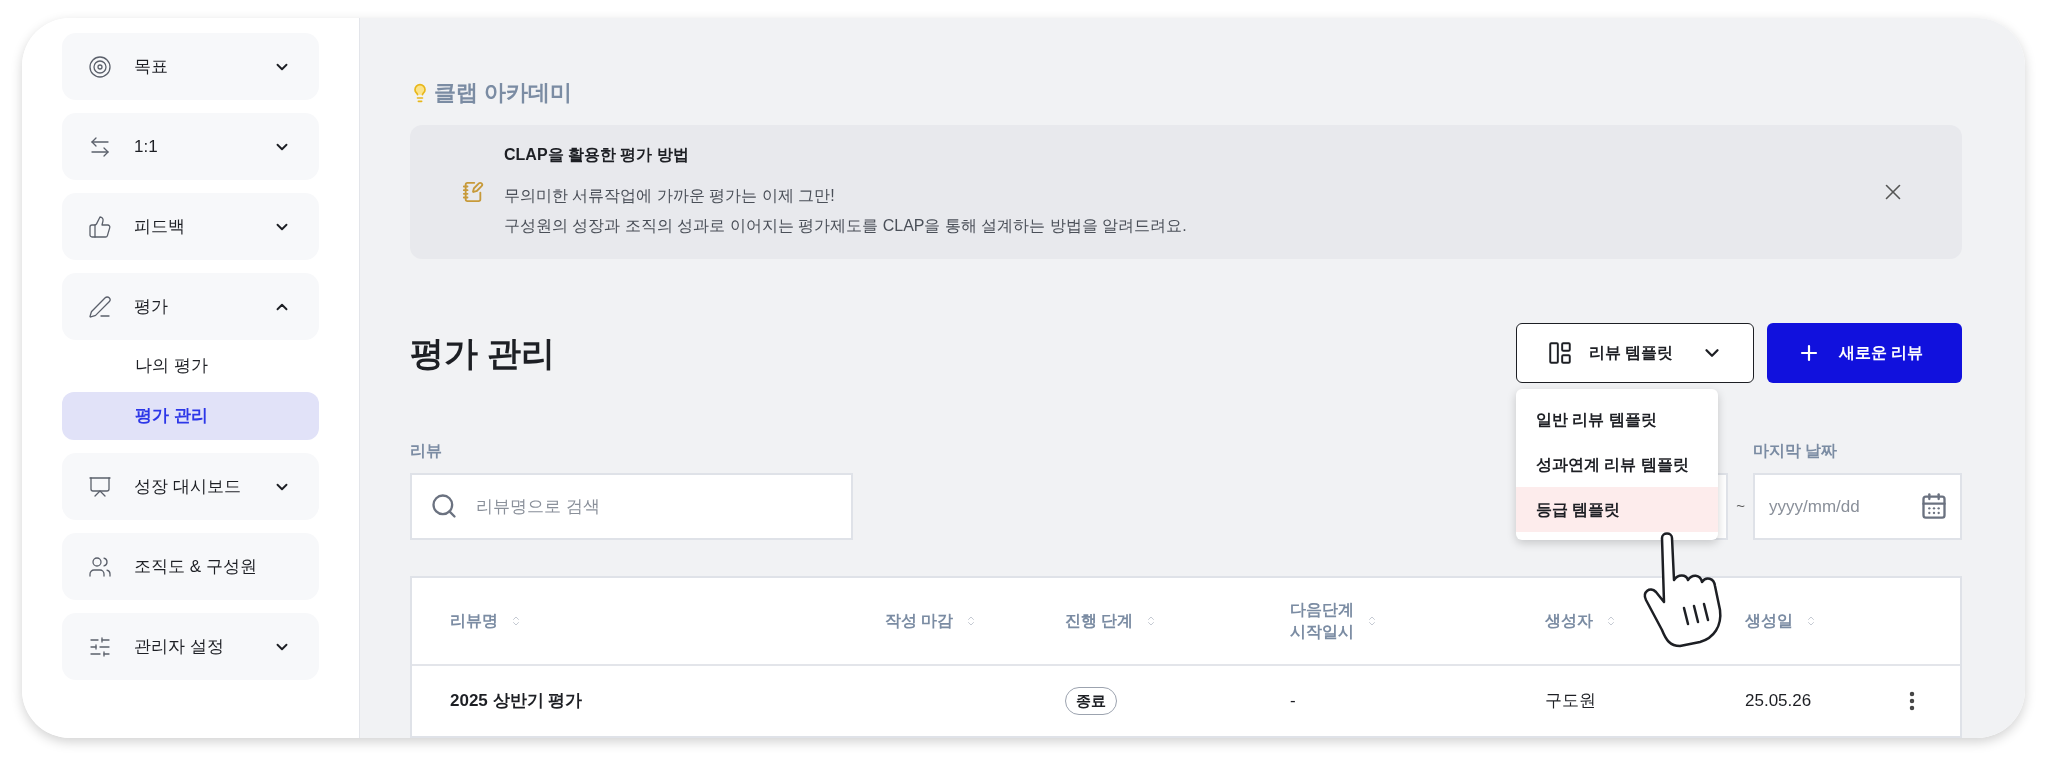 The width and height of the screenshot is (2048, 765). What do you see at coordinates (1934, 506) in the screenshot?
I see `calendar-icon` at bounding box center [1934, 506].